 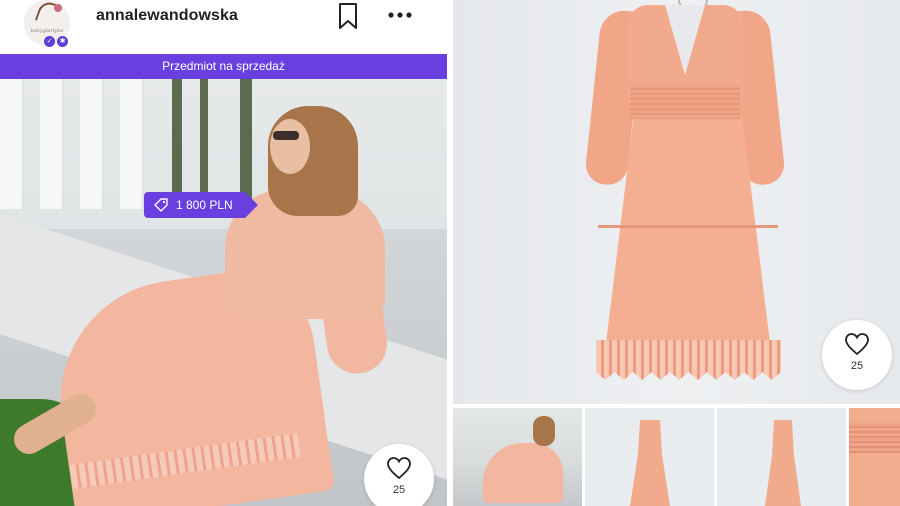 I want to click on sunglasses, so click(x=286, y=135).